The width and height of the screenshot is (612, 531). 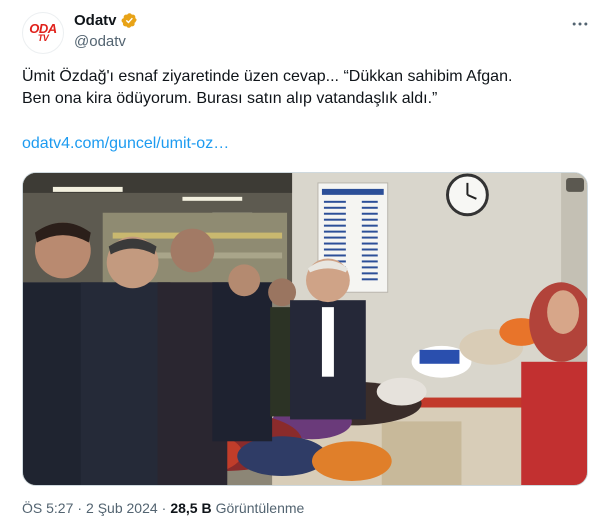 What do you see at coordinates (260, 508) in the screenshot?
I see `views-label: Görüntülenme` at bounding box center [260, 508].